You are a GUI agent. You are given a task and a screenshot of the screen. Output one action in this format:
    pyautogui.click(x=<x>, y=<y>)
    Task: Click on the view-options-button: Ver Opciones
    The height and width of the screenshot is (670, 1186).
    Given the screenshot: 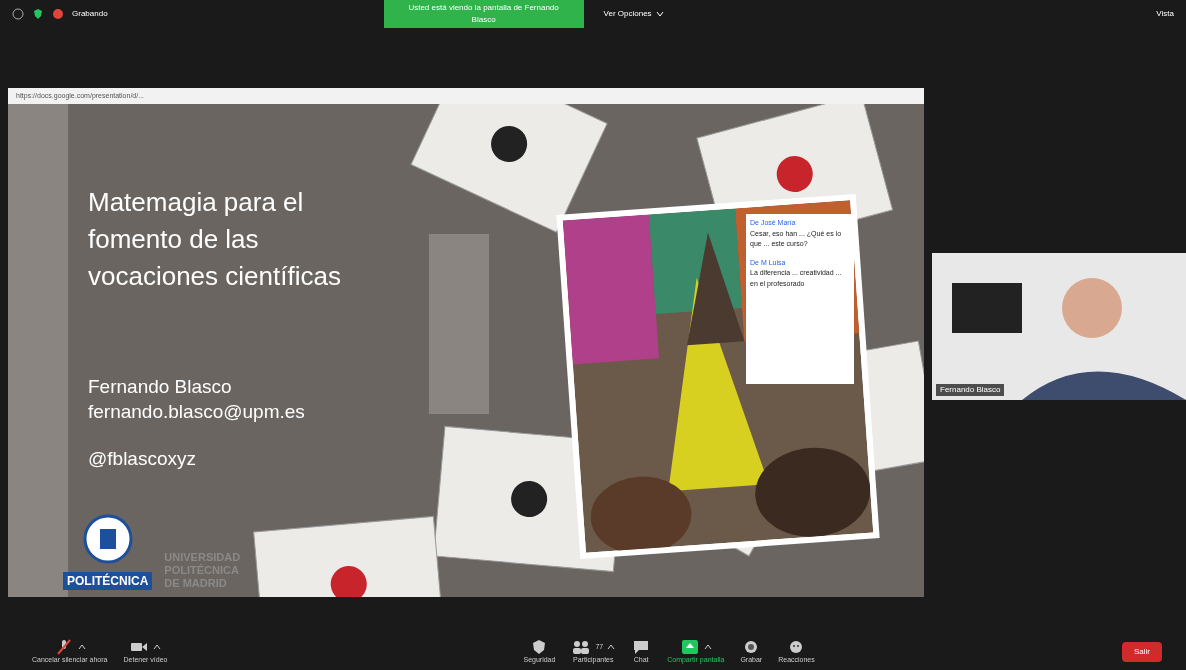 What is the action you would take?
    pyautogui.click(x=633, y=14)
    